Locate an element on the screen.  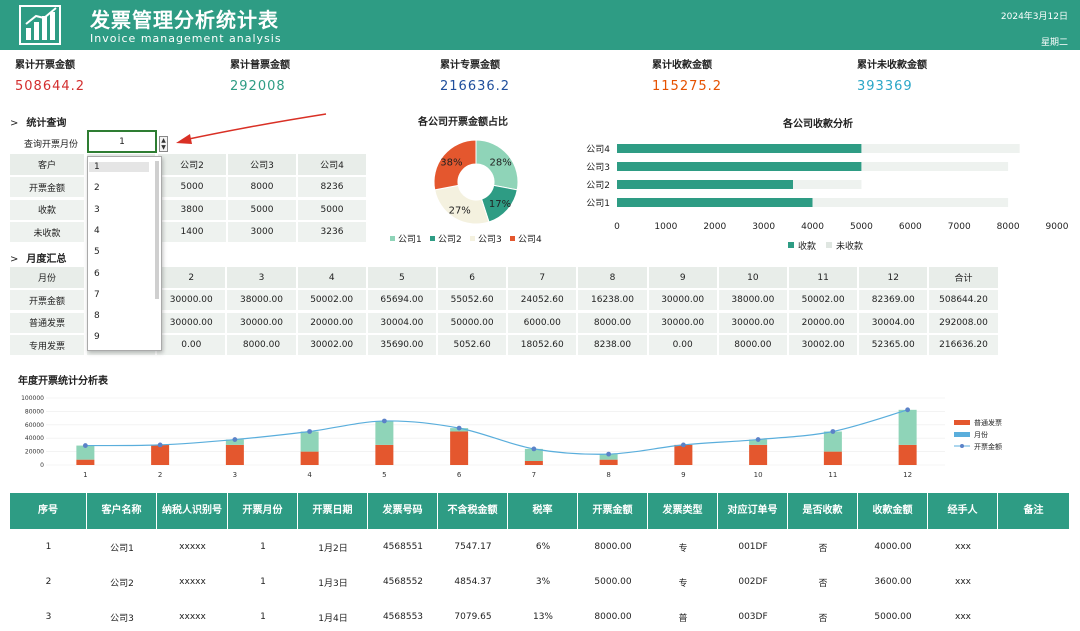
dropdown-scrollbar is located at coordinates (157, 230).